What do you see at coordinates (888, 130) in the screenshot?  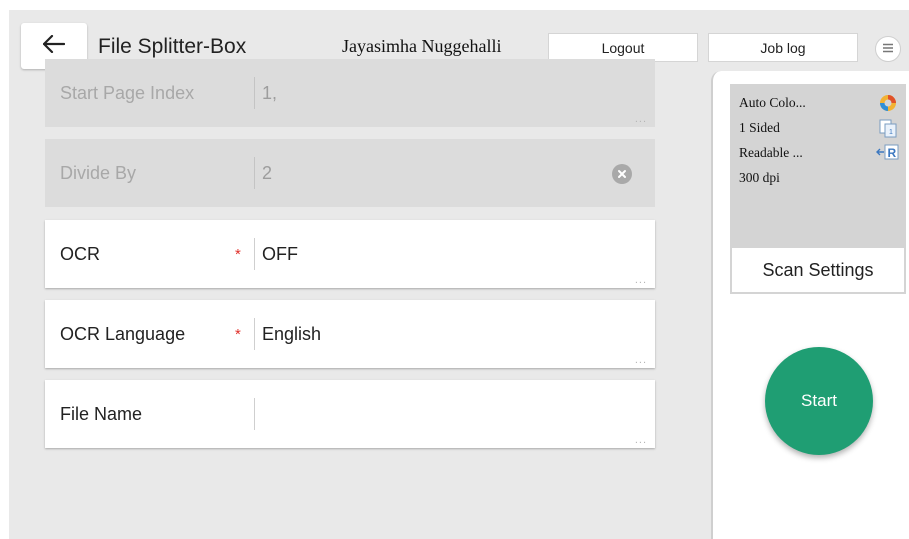 I see `one-sided-icon: 1` at bounding box center [888, 130].